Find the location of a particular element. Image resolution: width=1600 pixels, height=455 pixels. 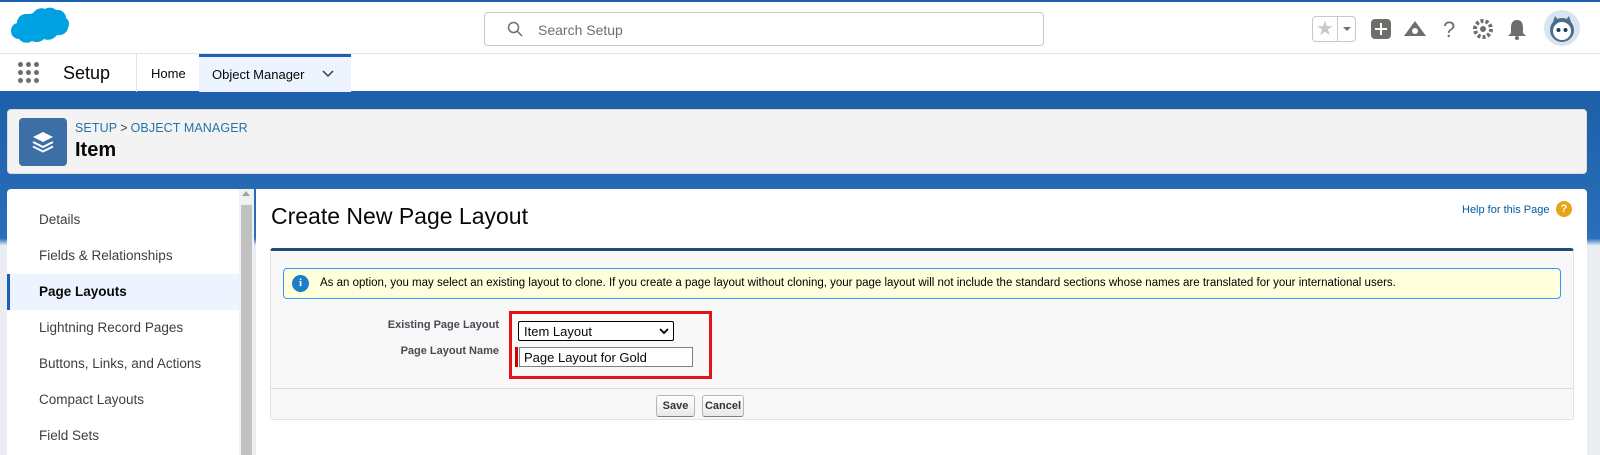

sidebar-item-label: Lightning Record Pages is located at coordinates (111, 327).